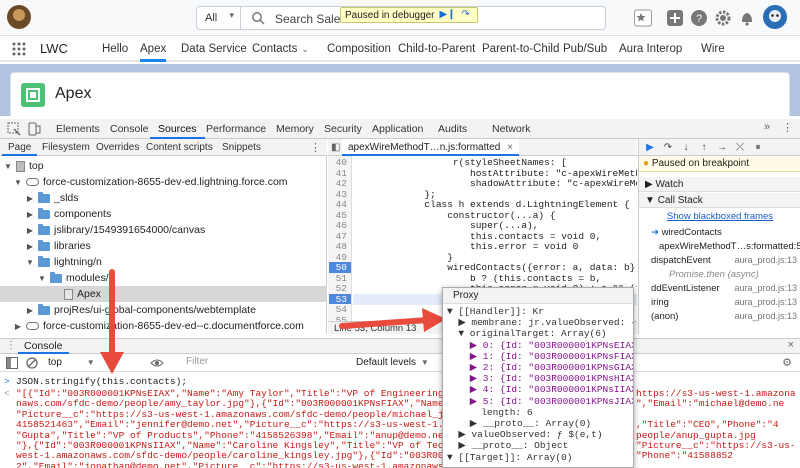 The height and width of the screenshot is (468, 800). I want to click on console-settings-gear-icon: ⚙, so click(787, 362).